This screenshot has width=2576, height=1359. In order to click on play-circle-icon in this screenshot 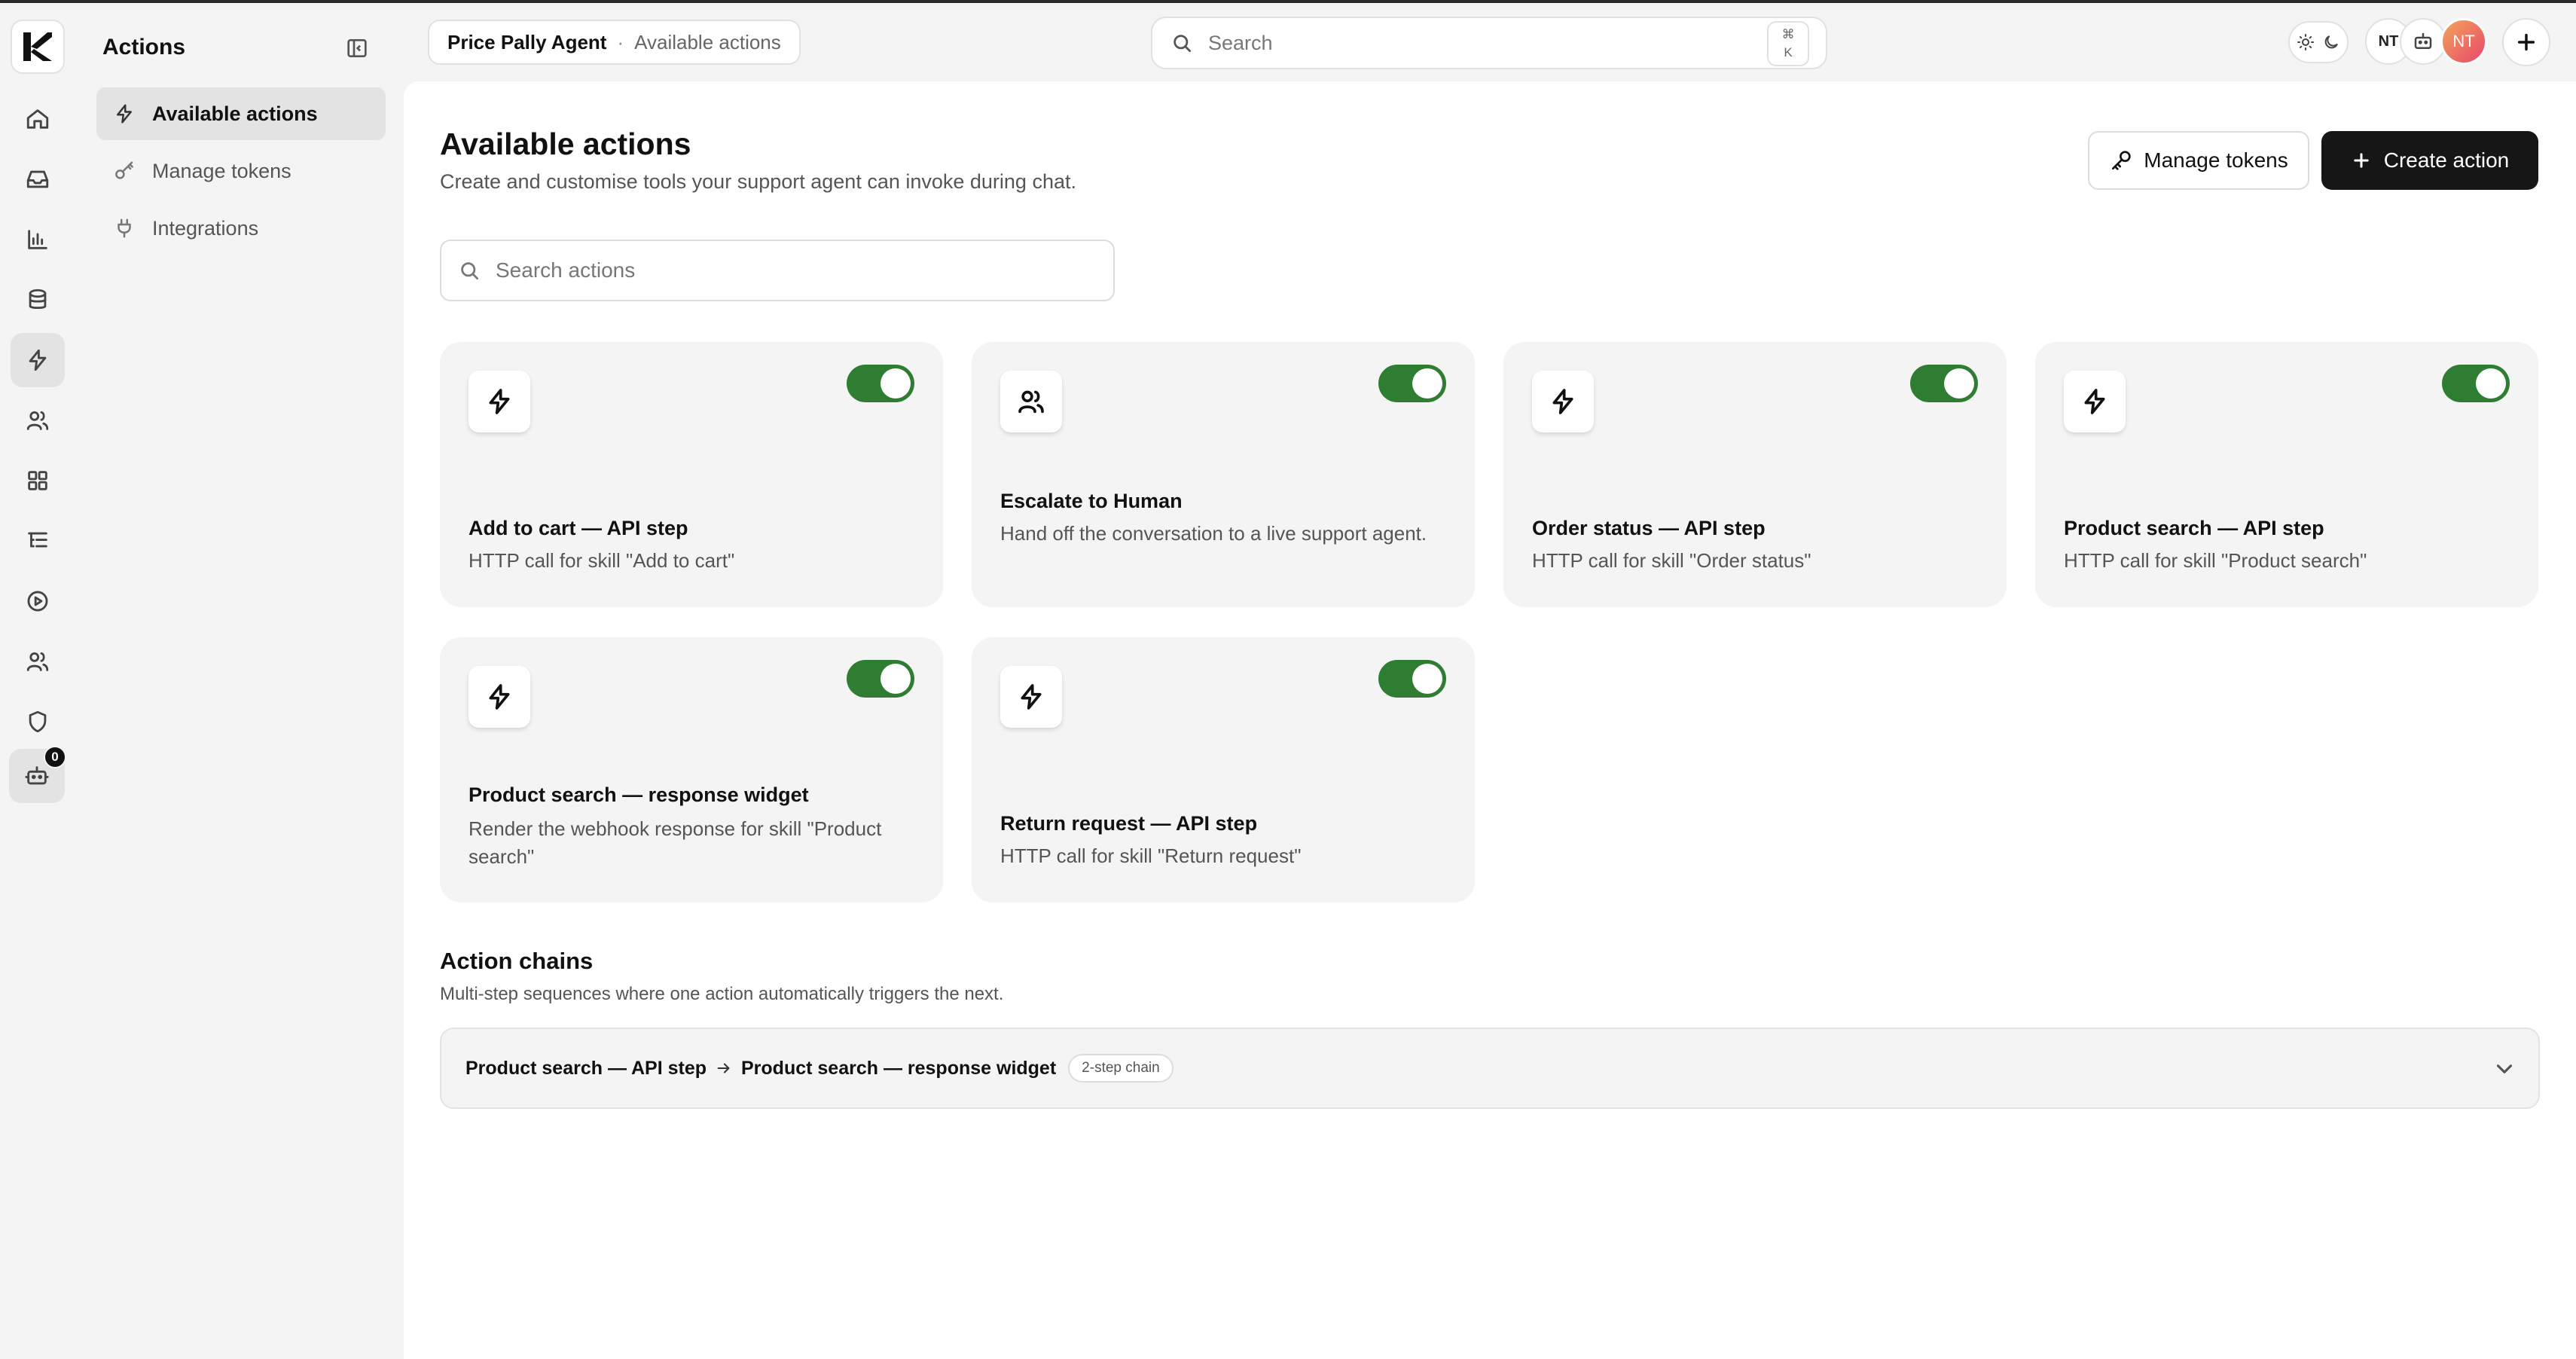, I will do `click(37, 601)`.